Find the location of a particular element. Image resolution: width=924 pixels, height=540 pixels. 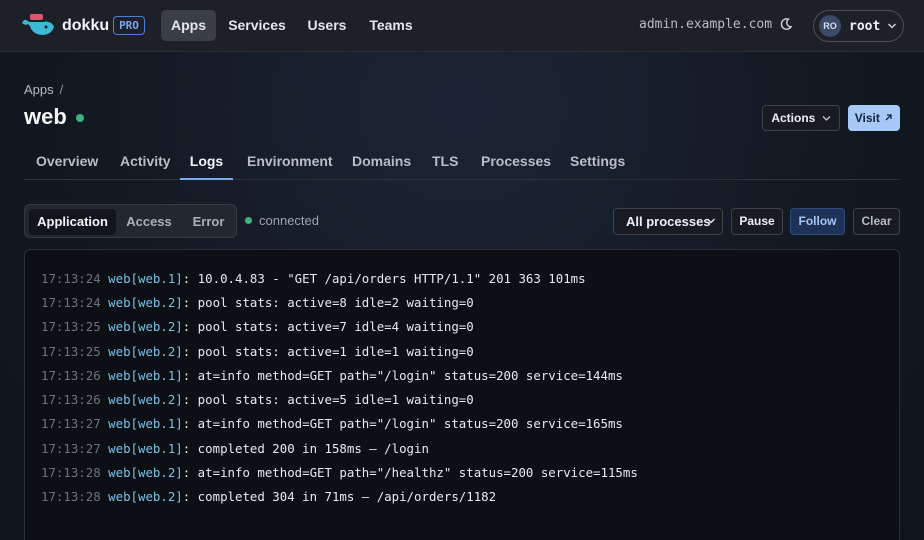

process-select: All processes is located at coordinates (668, 221).